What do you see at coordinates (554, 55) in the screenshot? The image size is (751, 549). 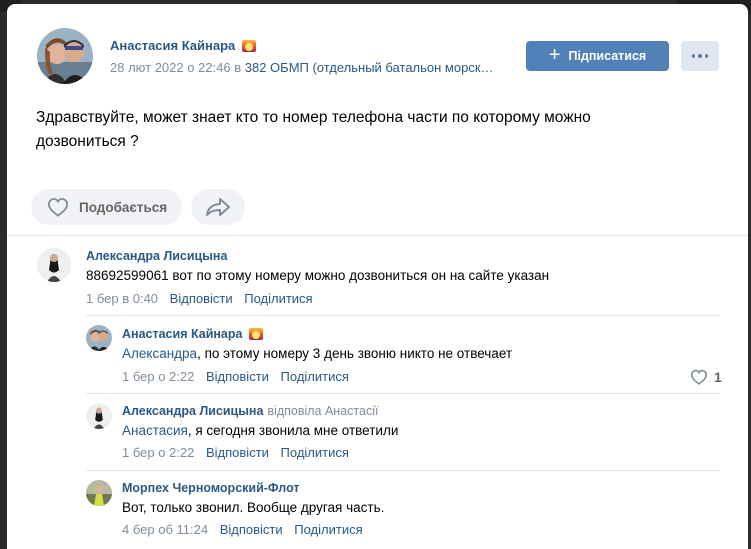 I see `plus-icon: +` at bounding box center [554, 55].